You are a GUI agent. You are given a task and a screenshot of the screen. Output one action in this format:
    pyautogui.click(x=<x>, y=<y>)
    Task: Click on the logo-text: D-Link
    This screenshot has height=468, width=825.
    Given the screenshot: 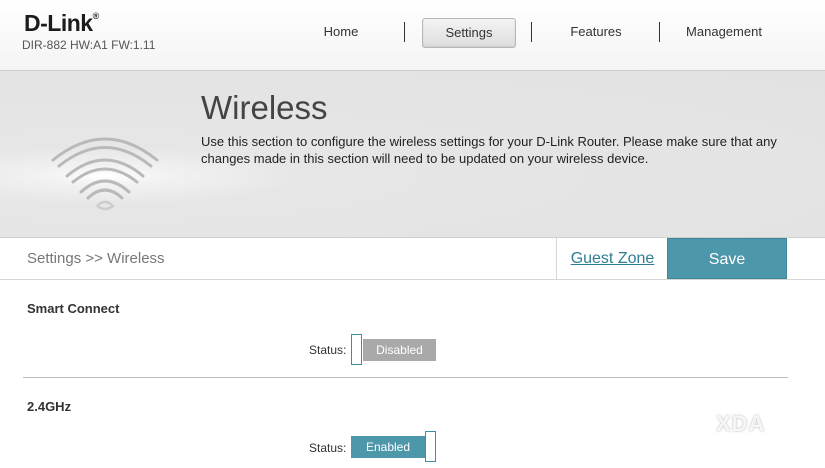 What is the action you would take?
    pyautogui.click(x=58, y=23)
    